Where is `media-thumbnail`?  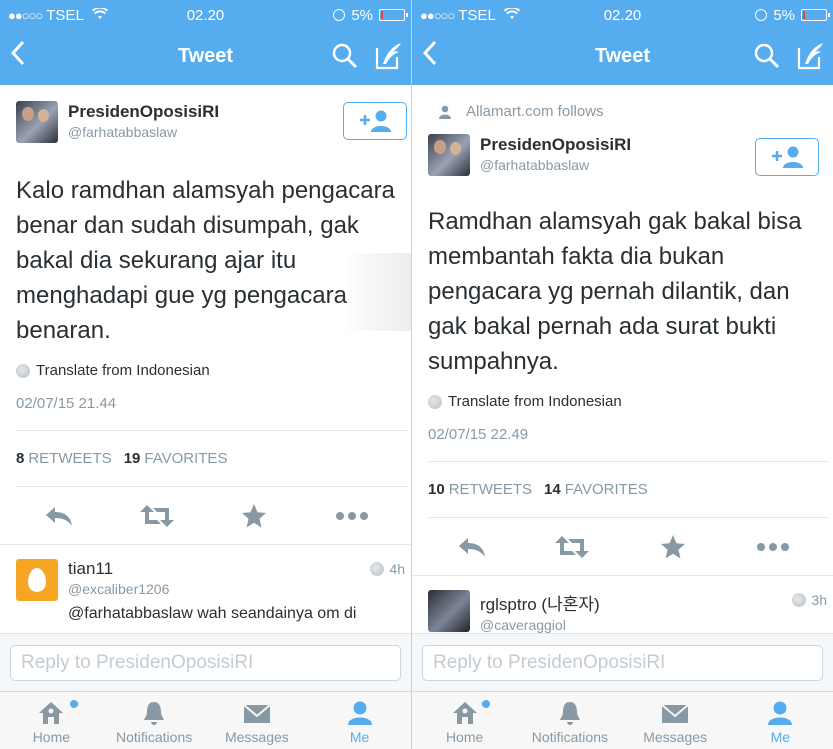 media-thumbnail is located at coordinates (376, 292).